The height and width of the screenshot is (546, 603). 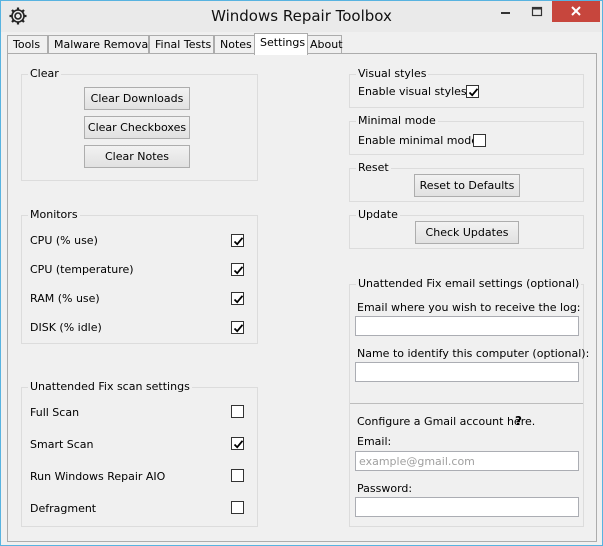 What do you see at coordinates (446, 421) in the screenshot?
I see `gmail-config-label: Configure a Gmail account here.` at bounding box center [446, 421].